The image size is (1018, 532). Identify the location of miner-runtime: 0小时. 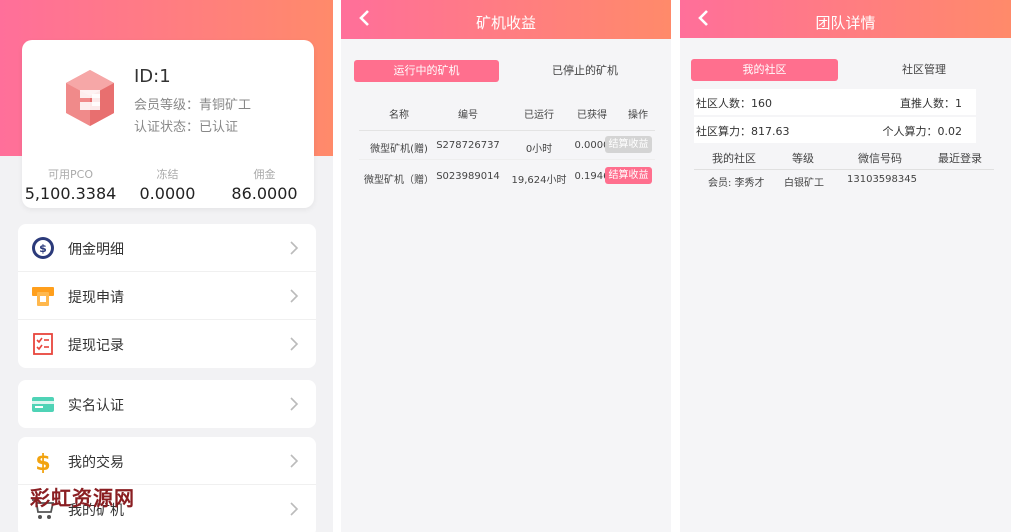
(539, 149).